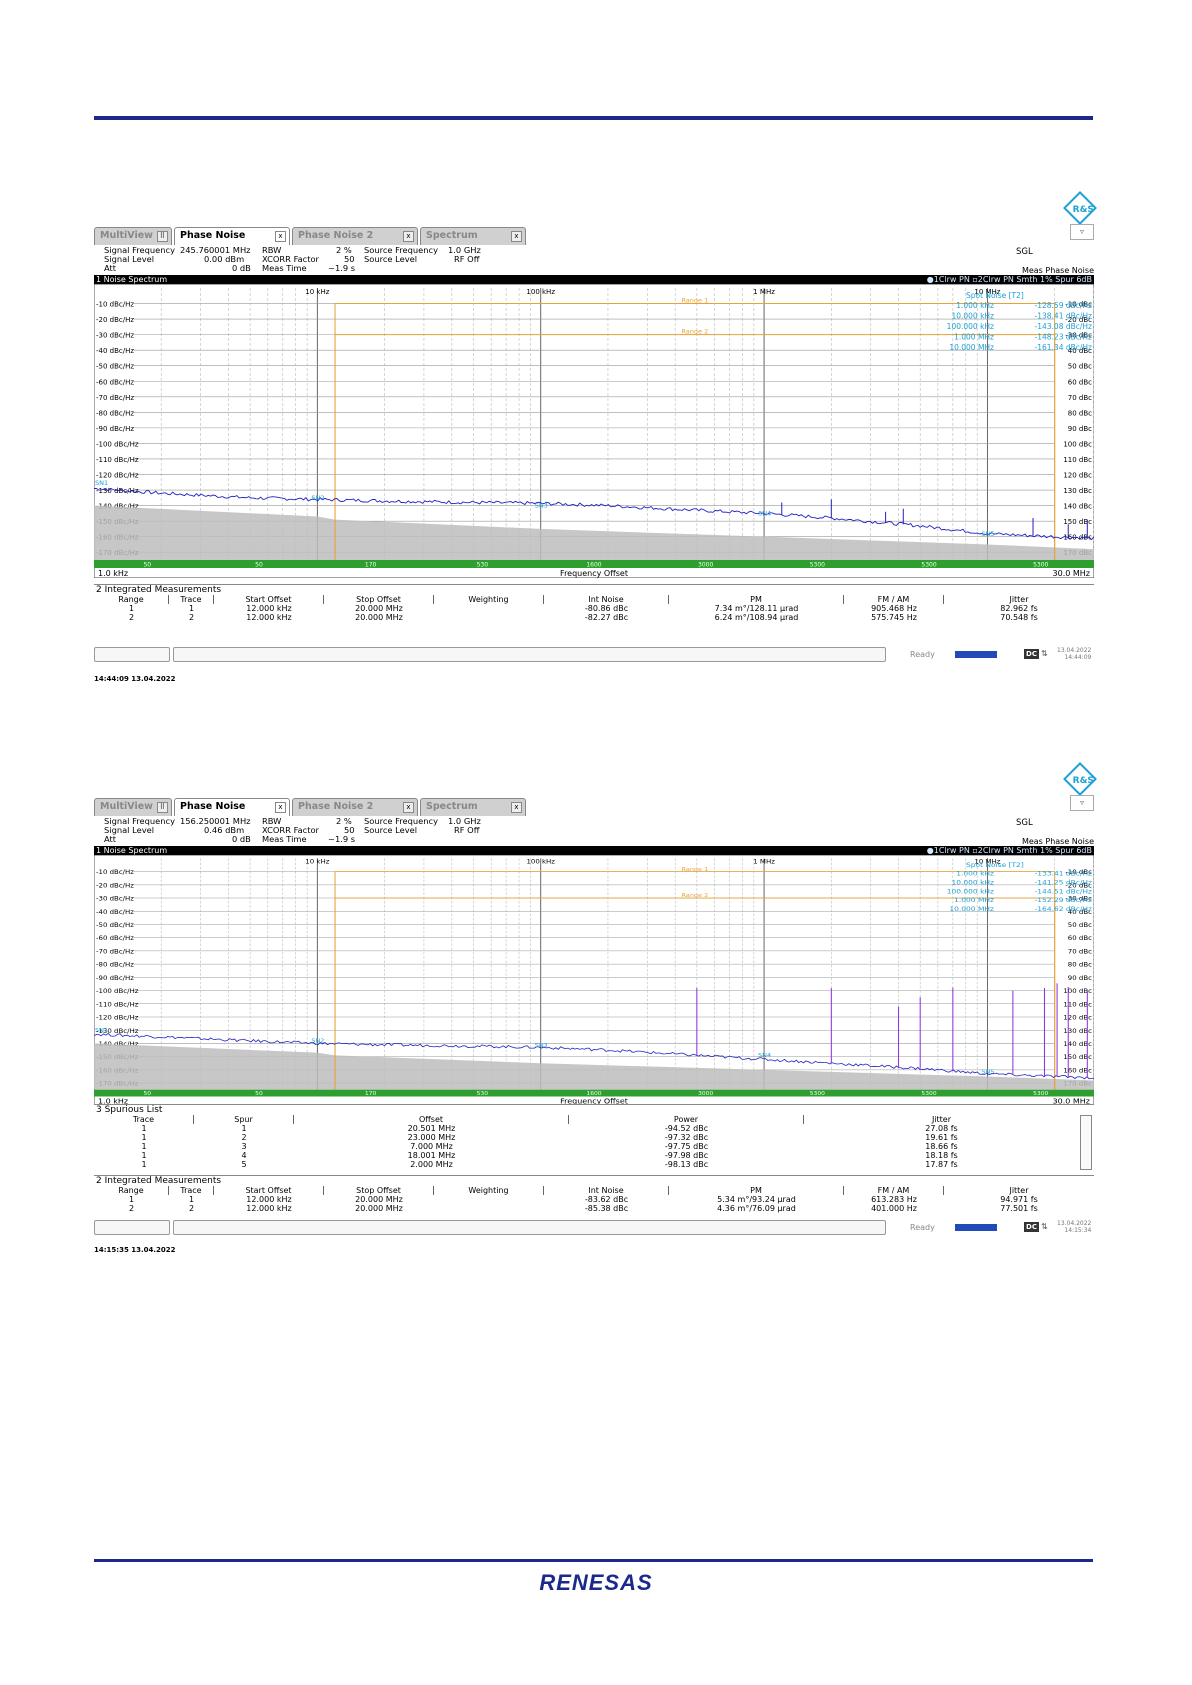 The width and height of the screenshot is (1192, 1685). Describe the element at coordinates (694, 869) in the screenshot. I see `range-label: Range 1` at that location.